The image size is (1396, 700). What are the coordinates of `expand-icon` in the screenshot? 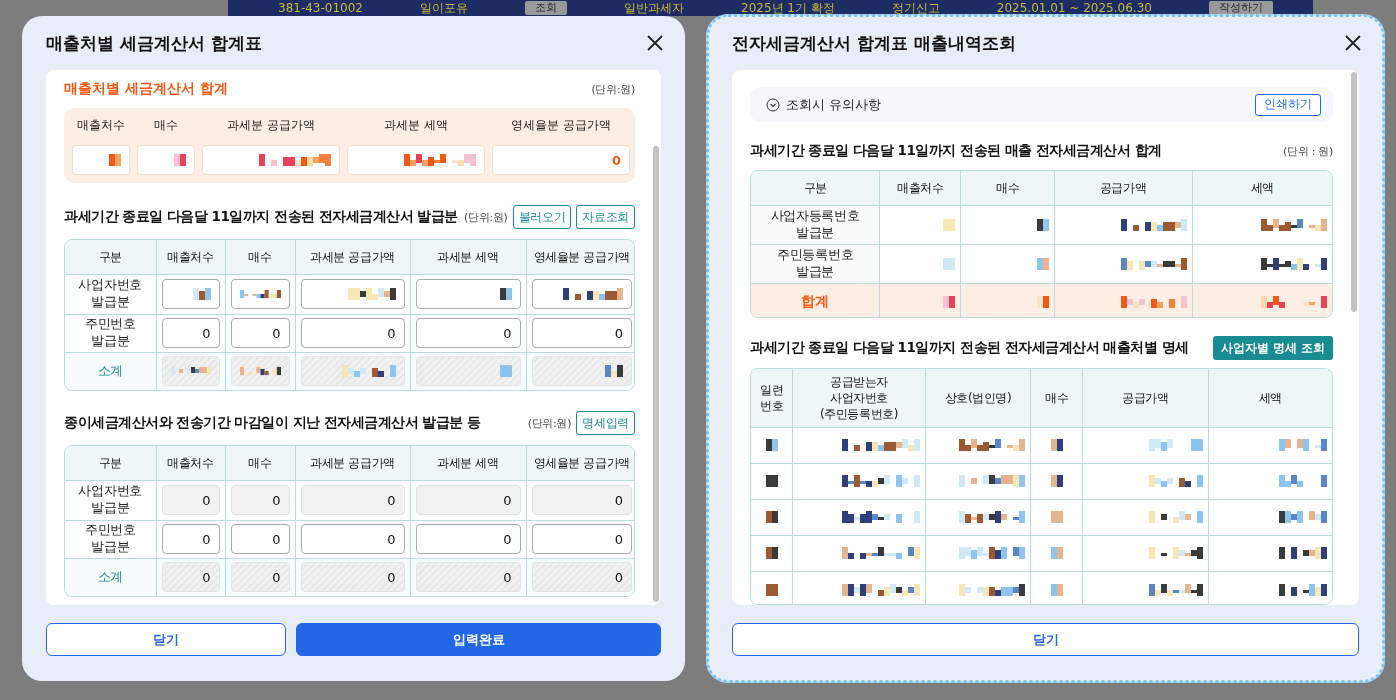 It's located at (773, 104).